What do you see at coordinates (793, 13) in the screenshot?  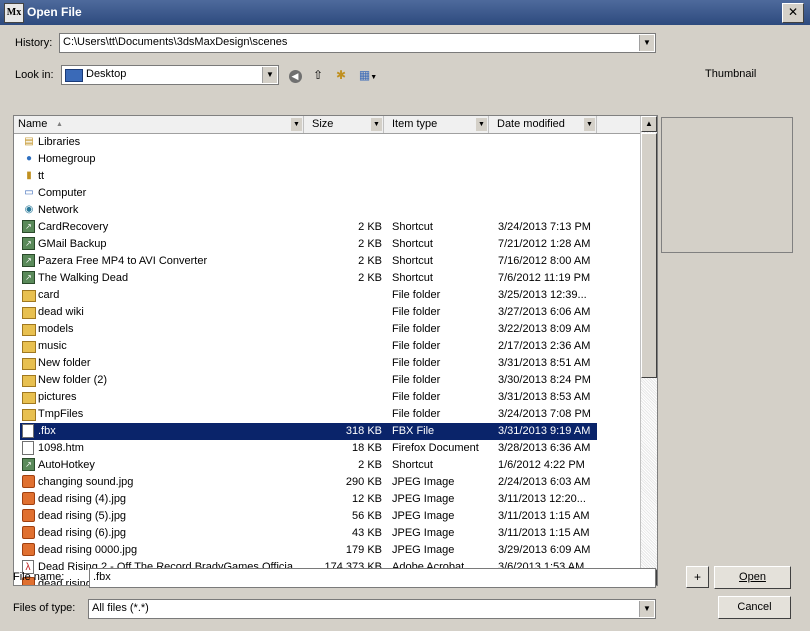 I see `close-button: ✕` at bounding box center [793, 13].